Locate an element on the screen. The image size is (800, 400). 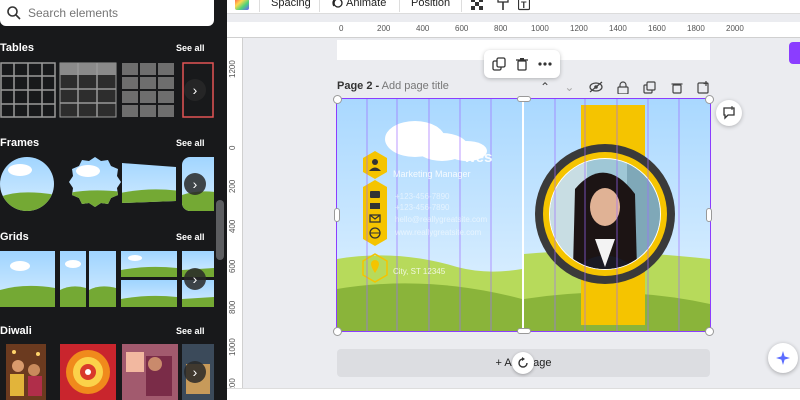
card-job-title: Marketing Manager is located at coordinates (432, 174).